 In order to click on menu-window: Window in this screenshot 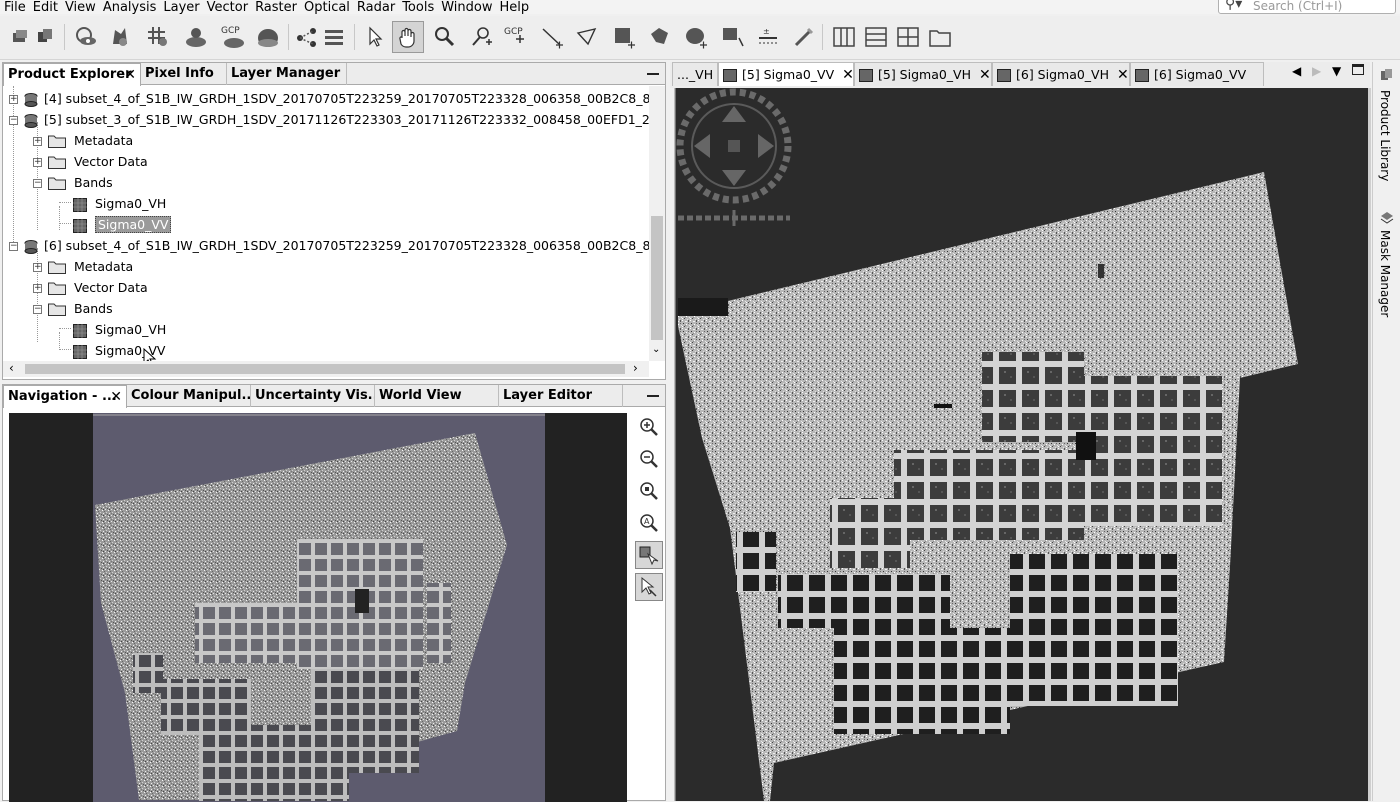, I will do `click(466, 8)`.